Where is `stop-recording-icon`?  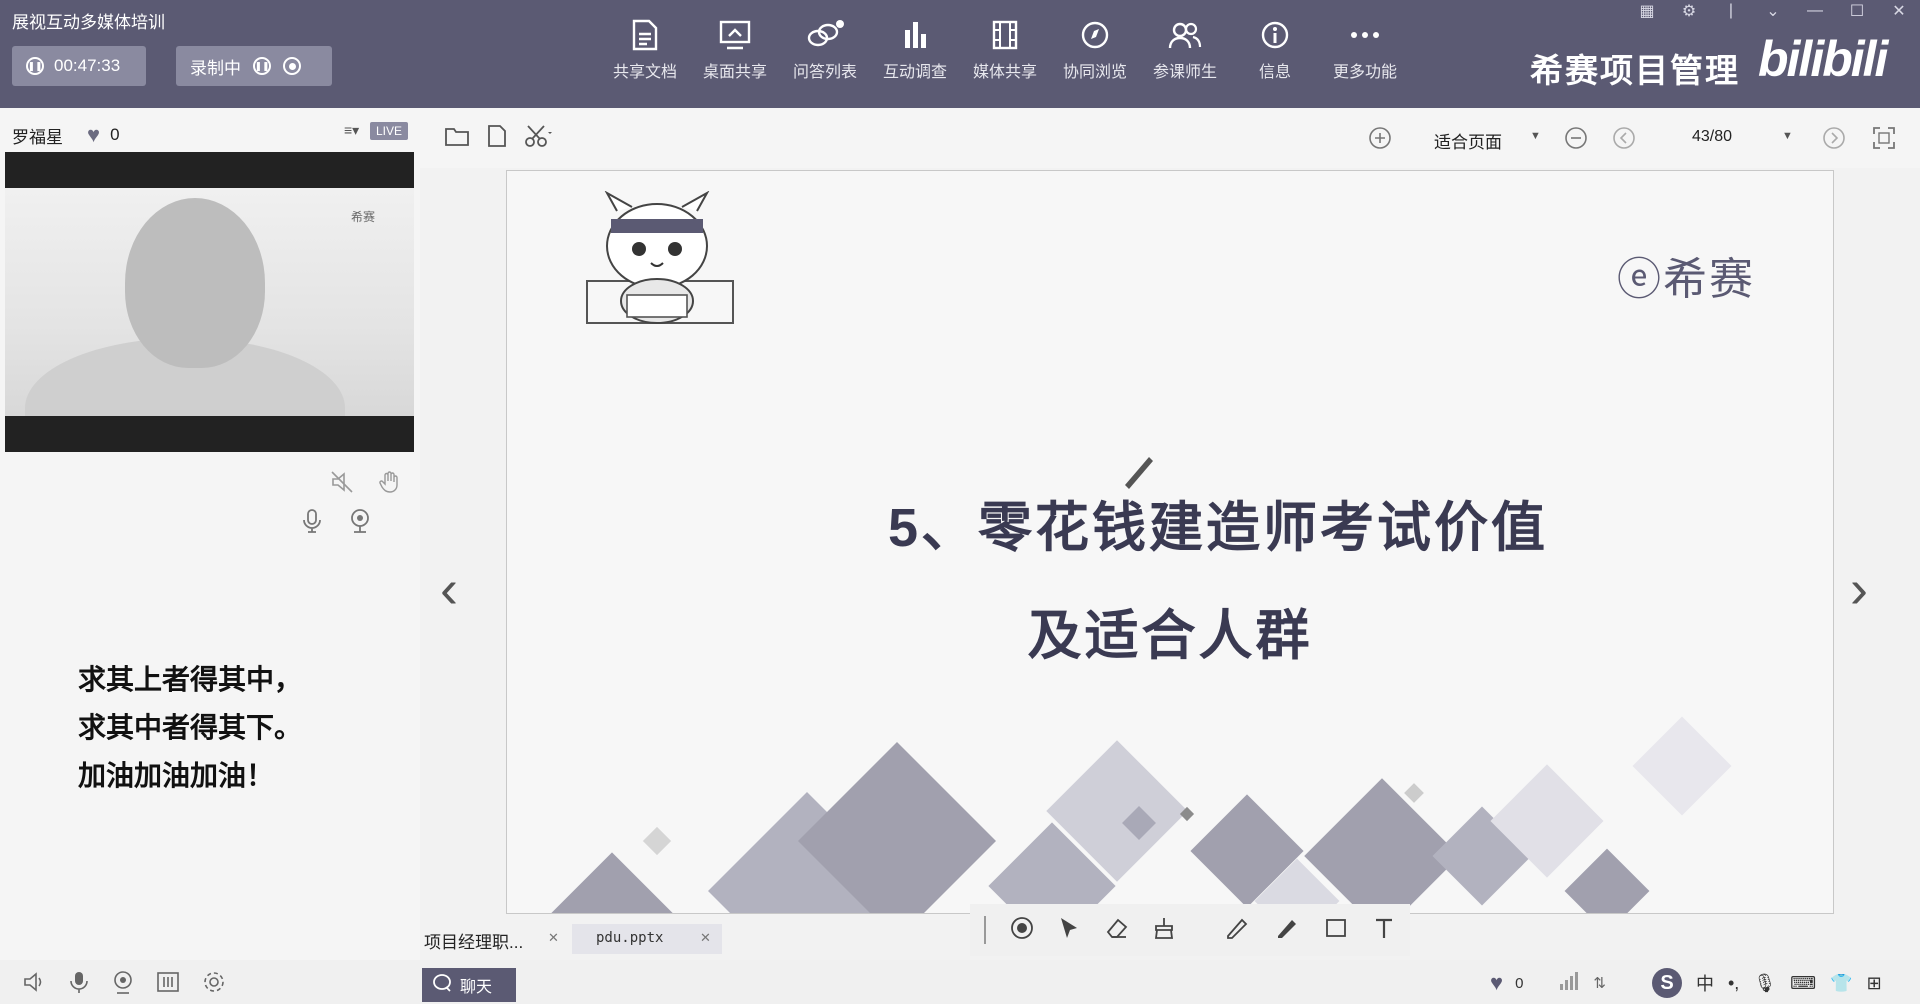
stop-recording-icon is located at coordinates (292, 66).